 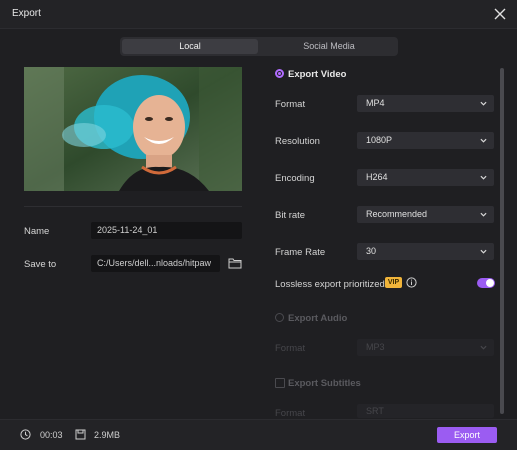 I want to click on save-path-field: C:/Users/dell...nloads/hitpaw, so click(x=155, y=263).